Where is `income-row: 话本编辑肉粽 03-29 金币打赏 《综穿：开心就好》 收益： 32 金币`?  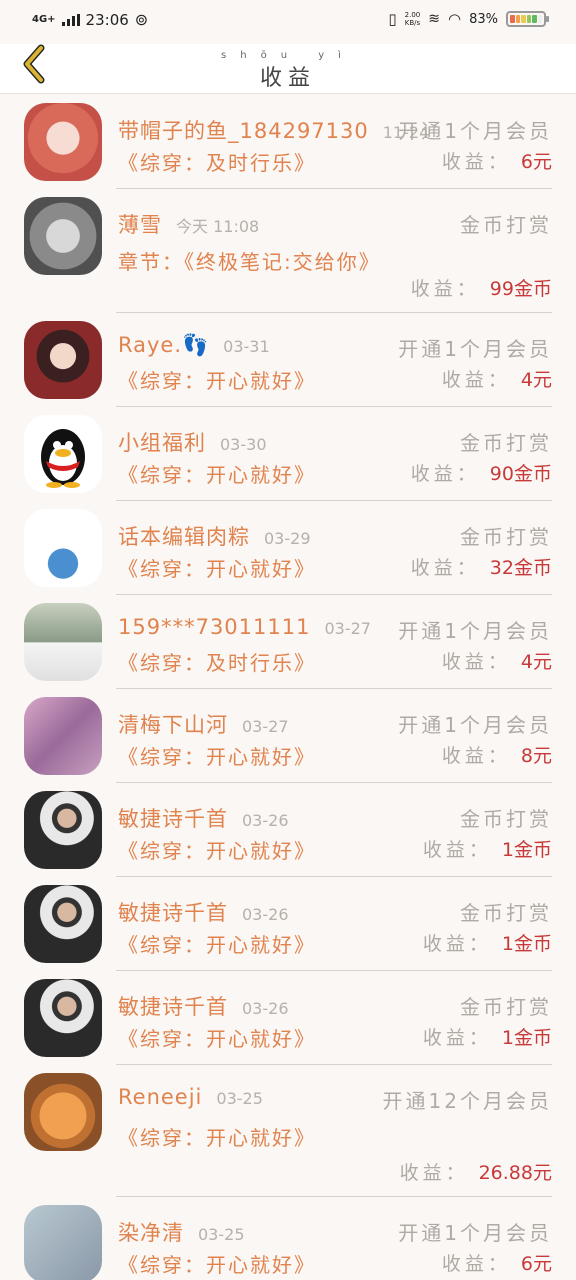
income-row: 话本编辑肉粽 03-29 金币打赏 《综穿：开心就好》 收益： 32 金币 is located at coordinates (288, 548).